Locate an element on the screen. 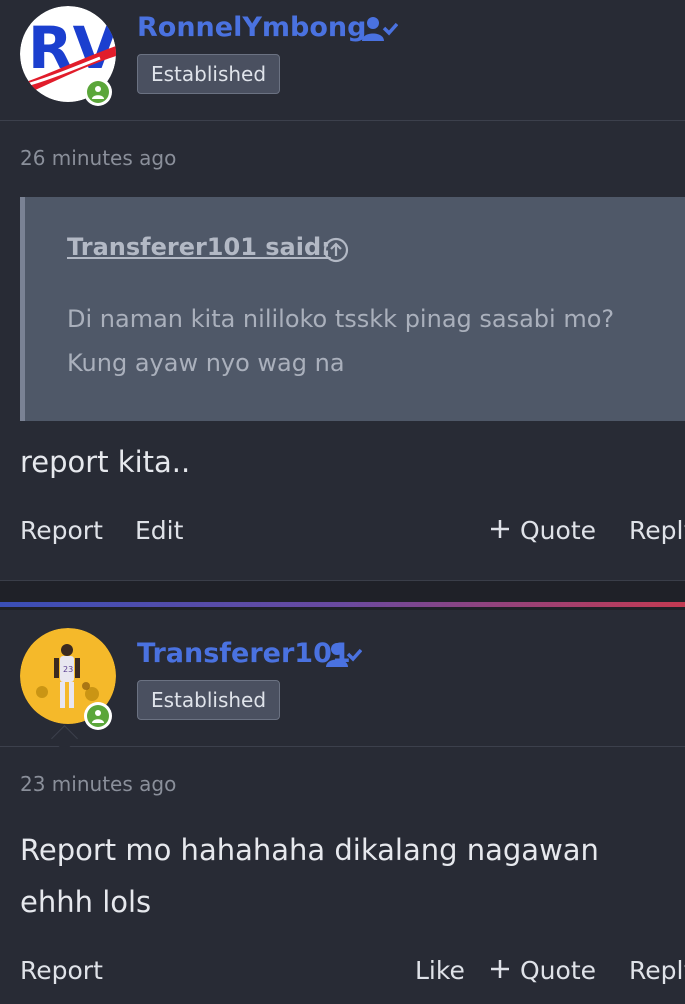 Image resolution: width=685 pixels, height=1004 pixels. edit-button: Edit is located at coordinates (159, 530).